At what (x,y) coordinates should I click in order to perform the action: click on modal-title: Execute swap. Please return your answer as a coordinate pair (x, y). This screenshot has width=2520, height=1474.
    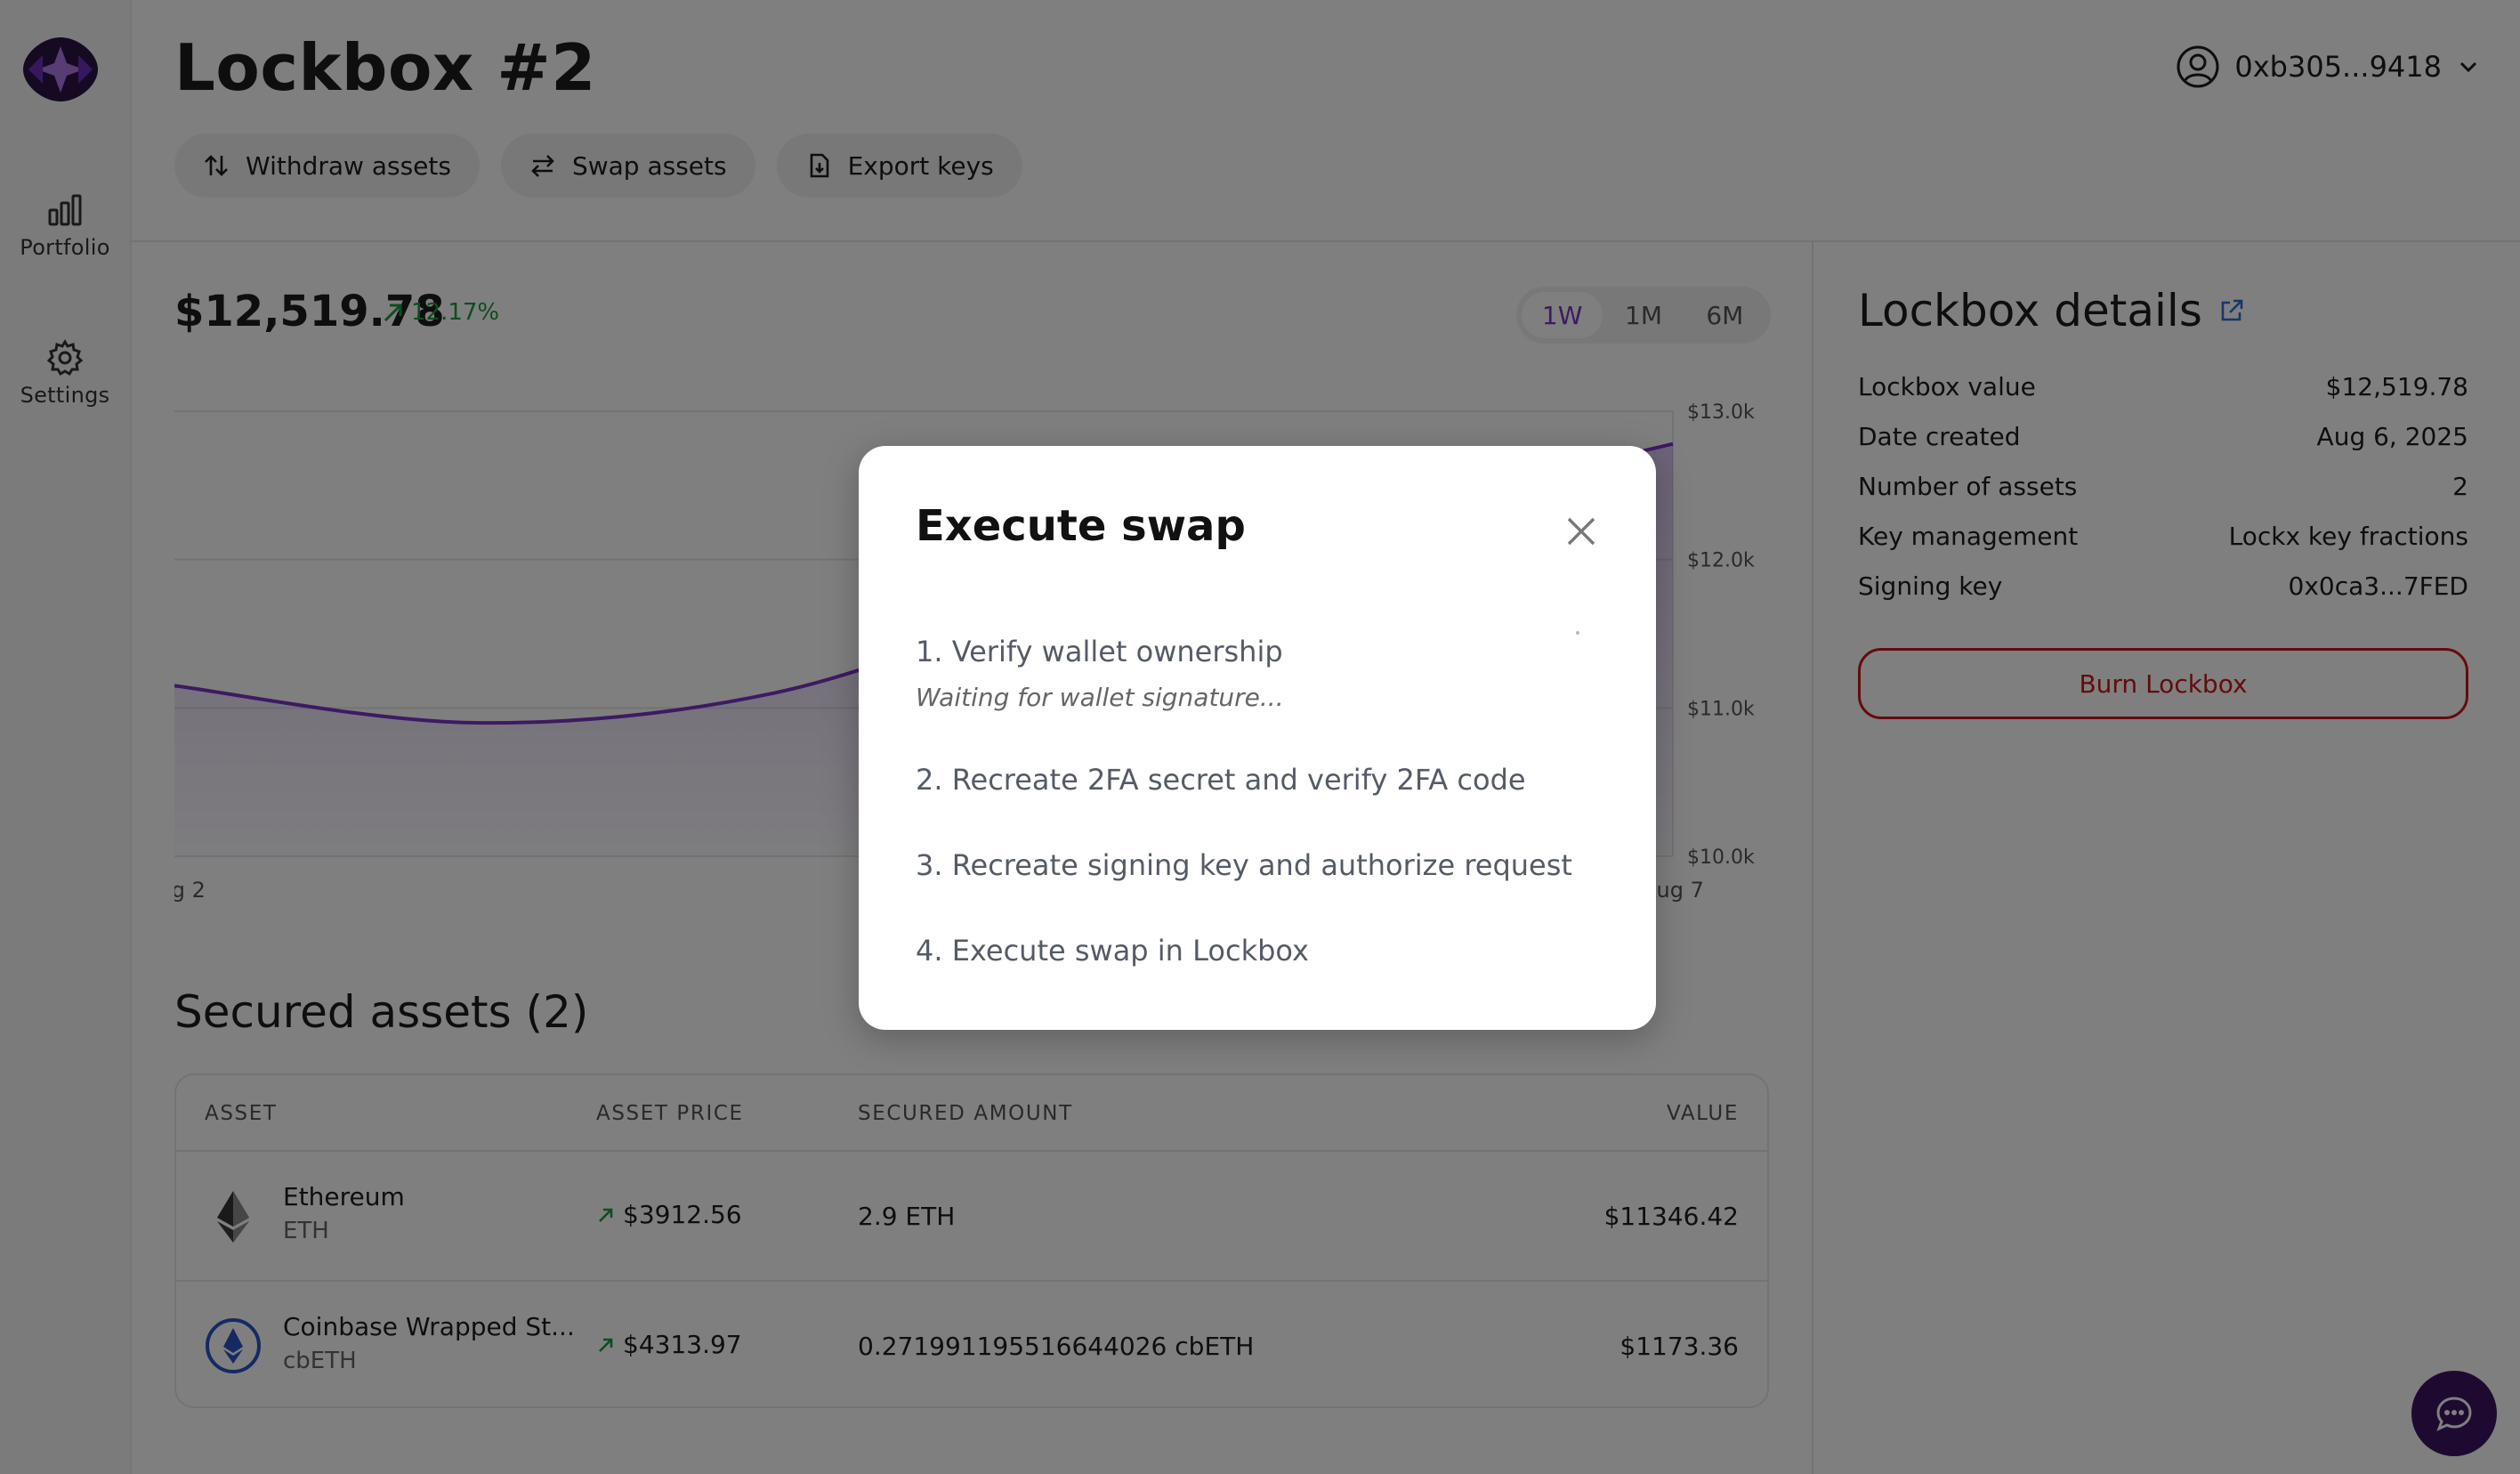
    Looking at the image, I should click on (1081, 526).